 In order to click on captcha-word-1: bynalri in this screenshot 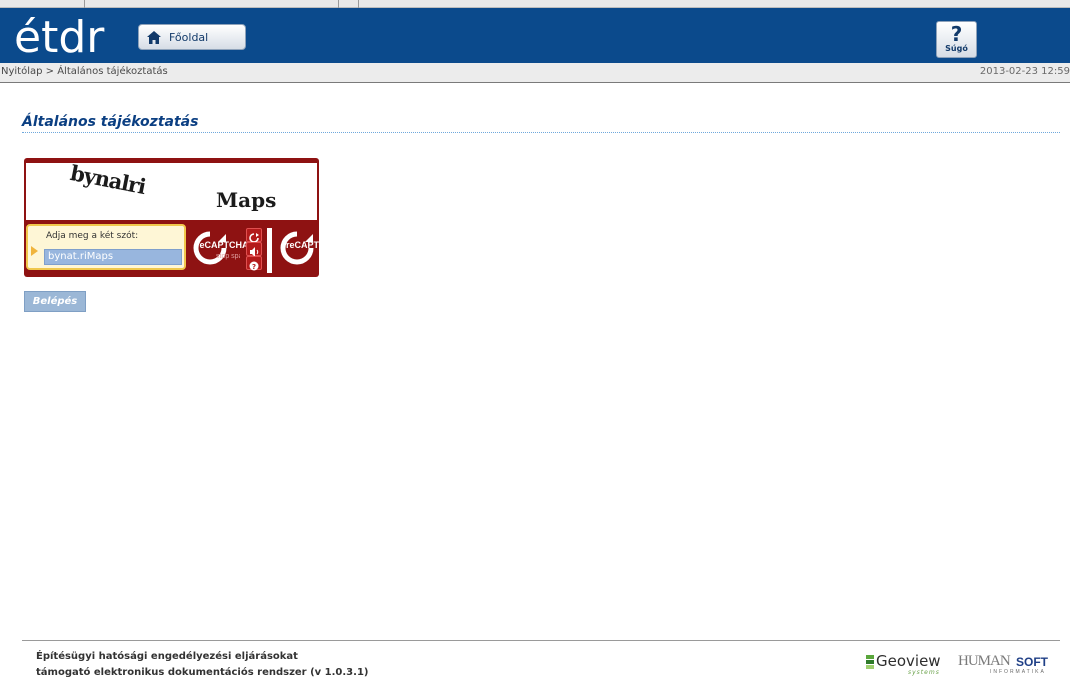, I will do `click(108, 179)`.